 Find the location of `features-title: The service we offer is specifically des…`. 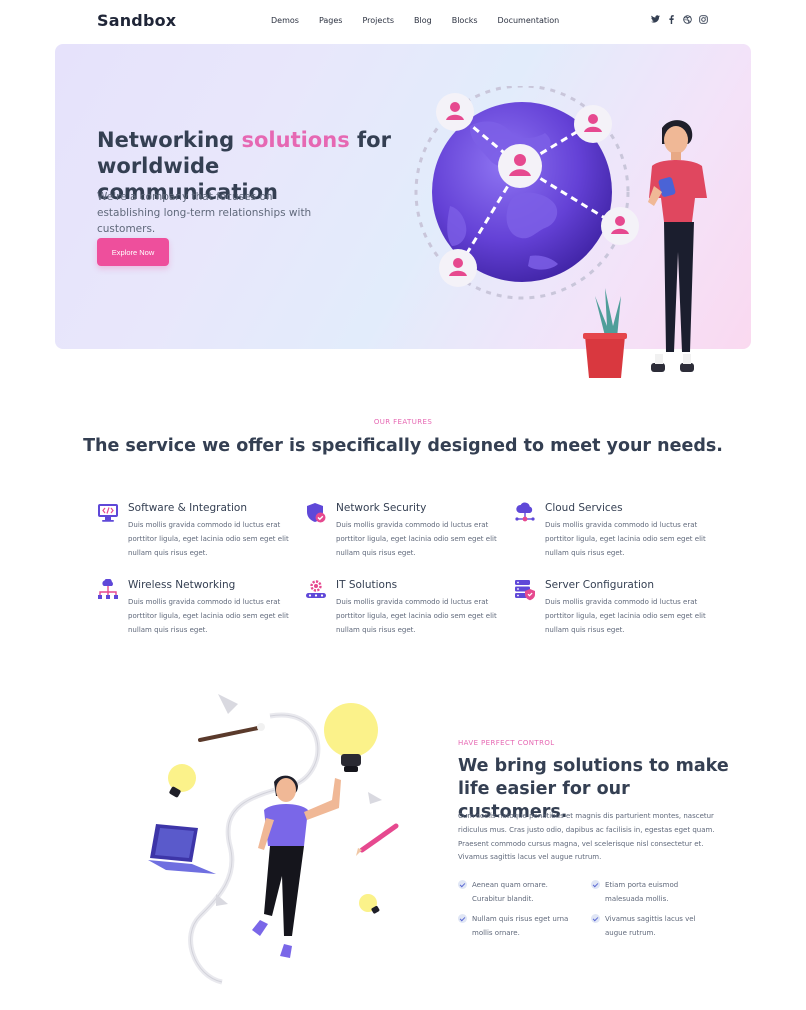

features-title: The service we offer is specifically des… is located at coordinates (403, 446).